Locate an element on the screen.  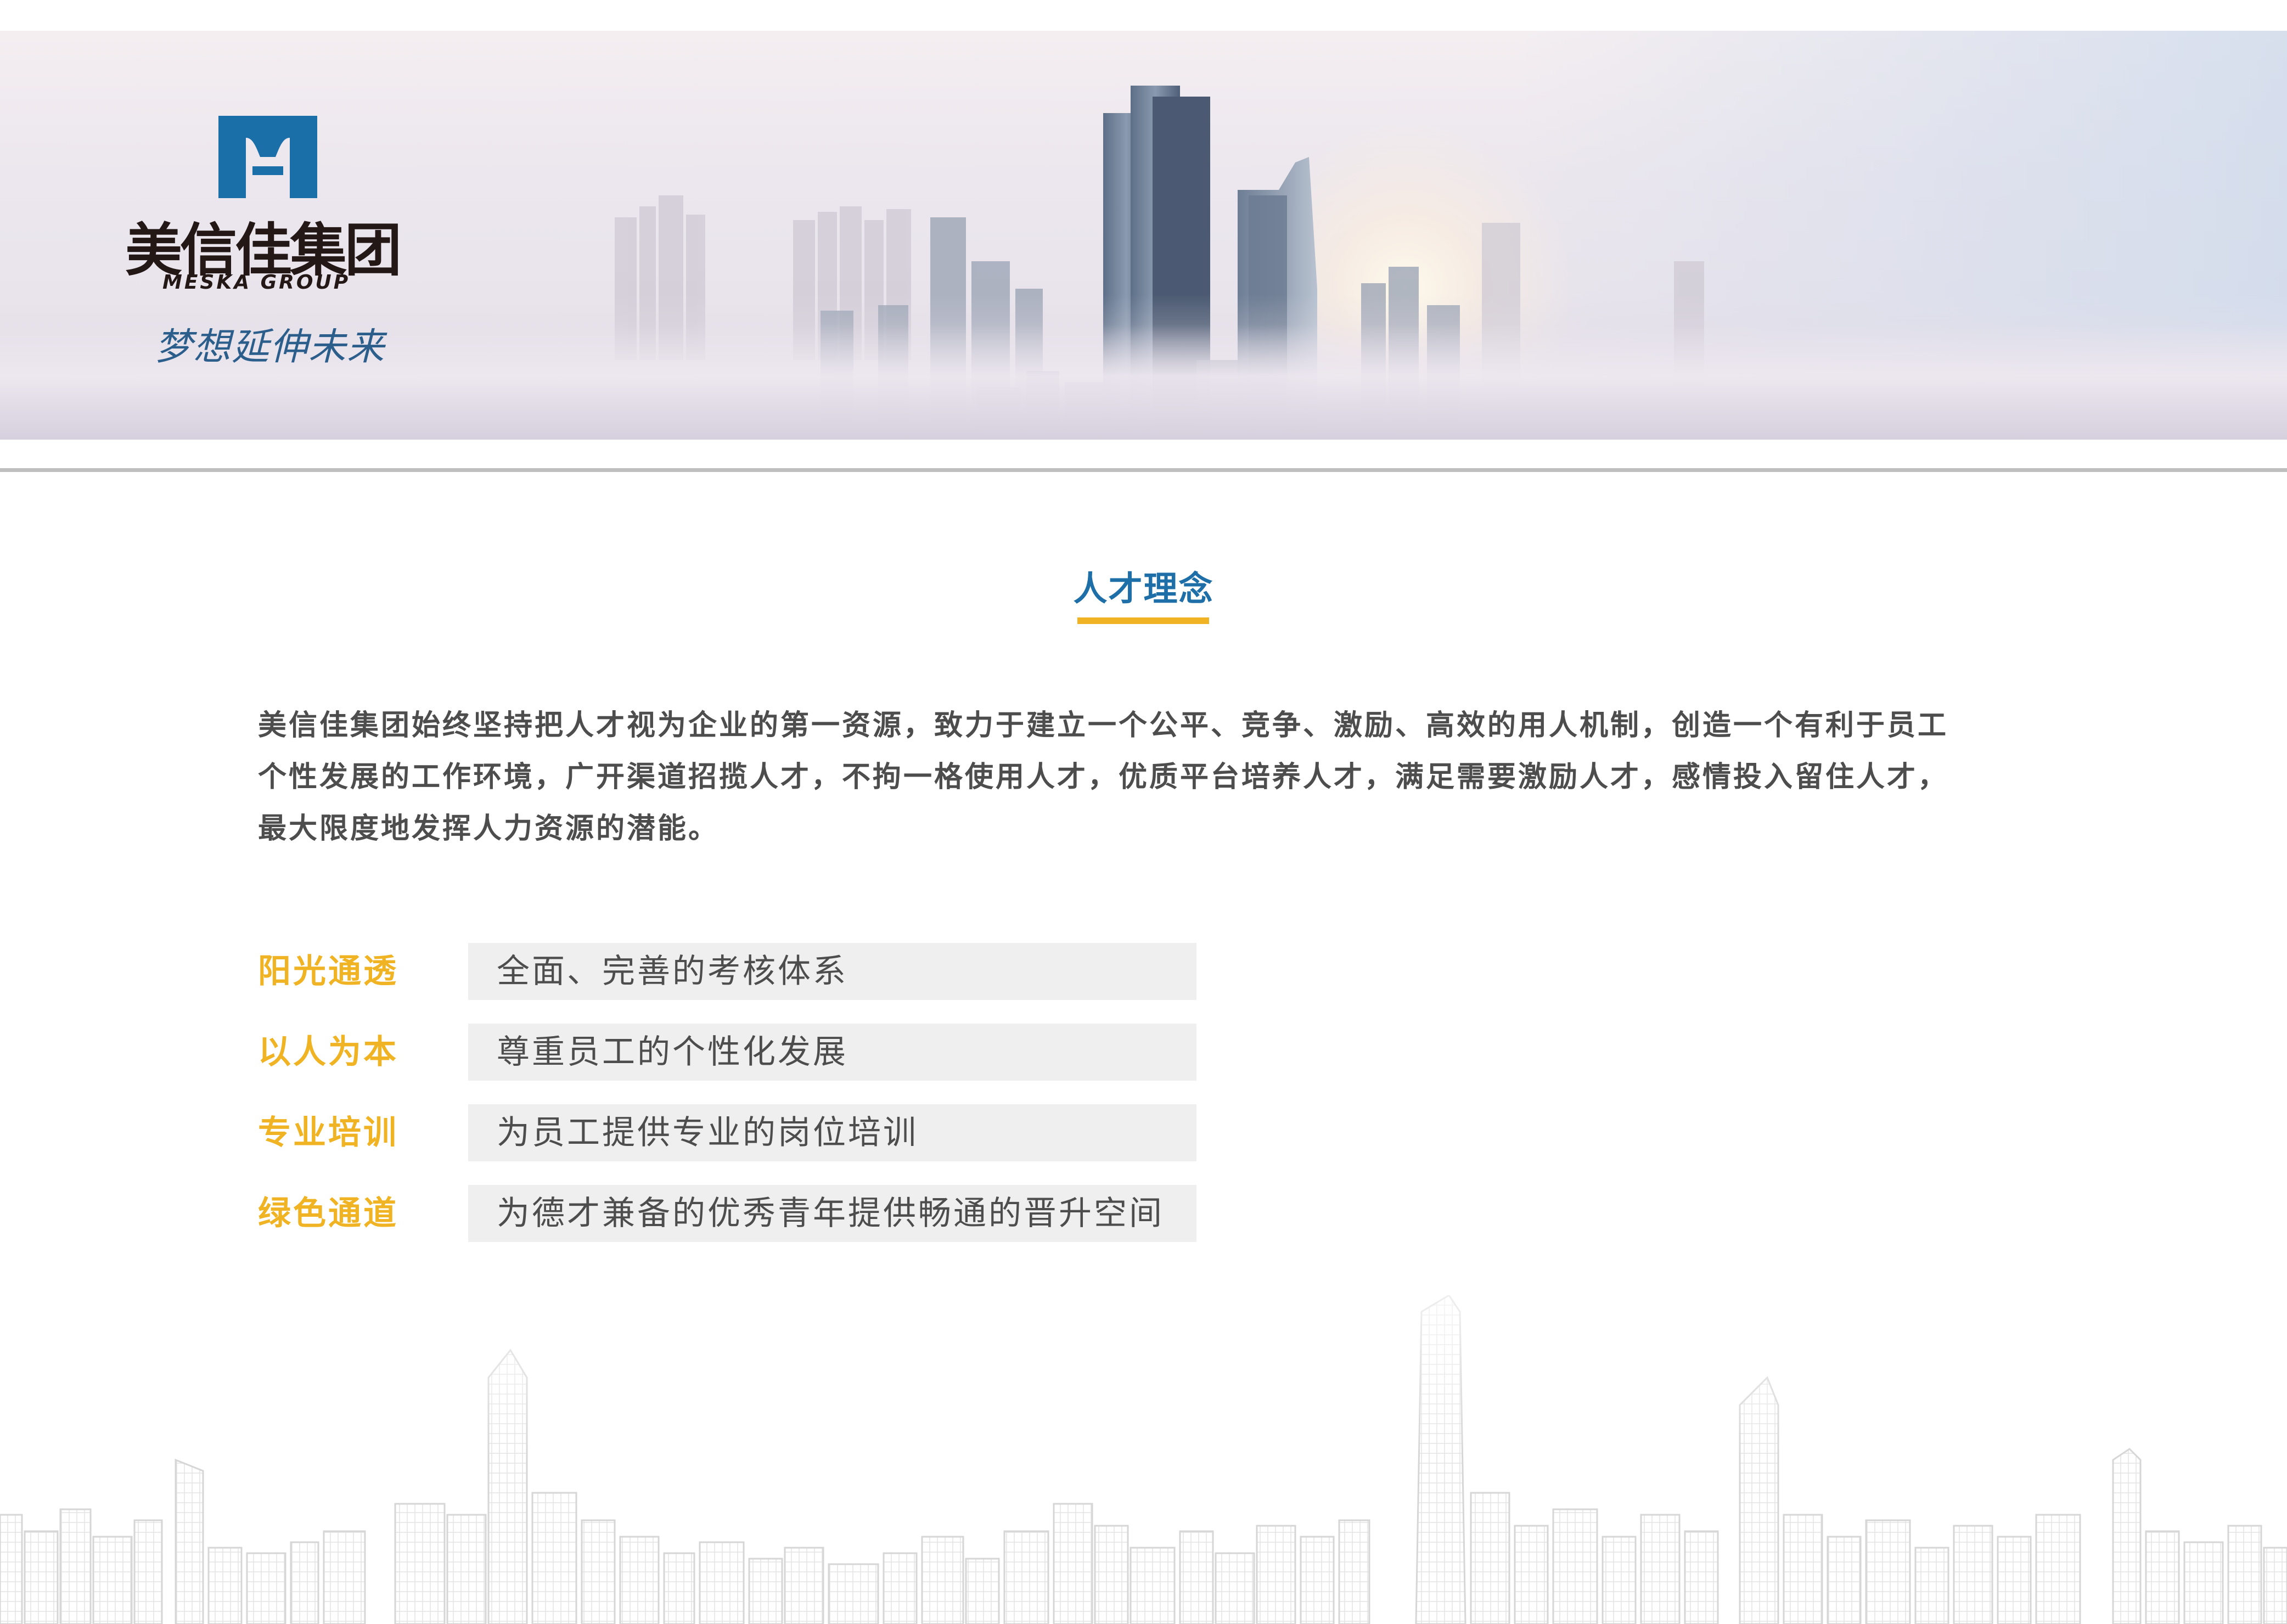
value-box: 尊重员工的个性化发展 is located at coordinates (832, 1052).